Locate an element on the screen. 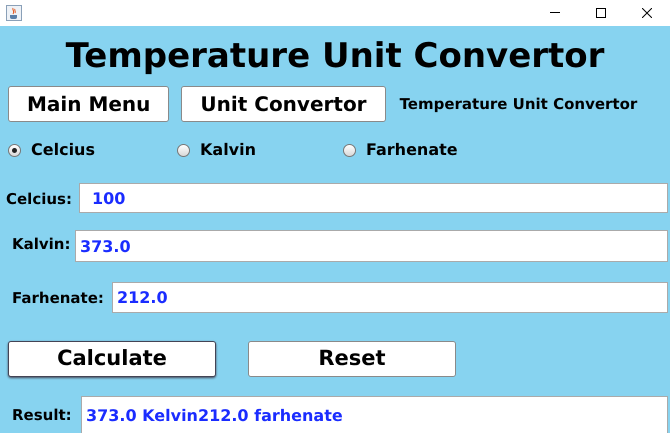  app-title: Temperature Unit Convertor is located at coordinates (335, 56).